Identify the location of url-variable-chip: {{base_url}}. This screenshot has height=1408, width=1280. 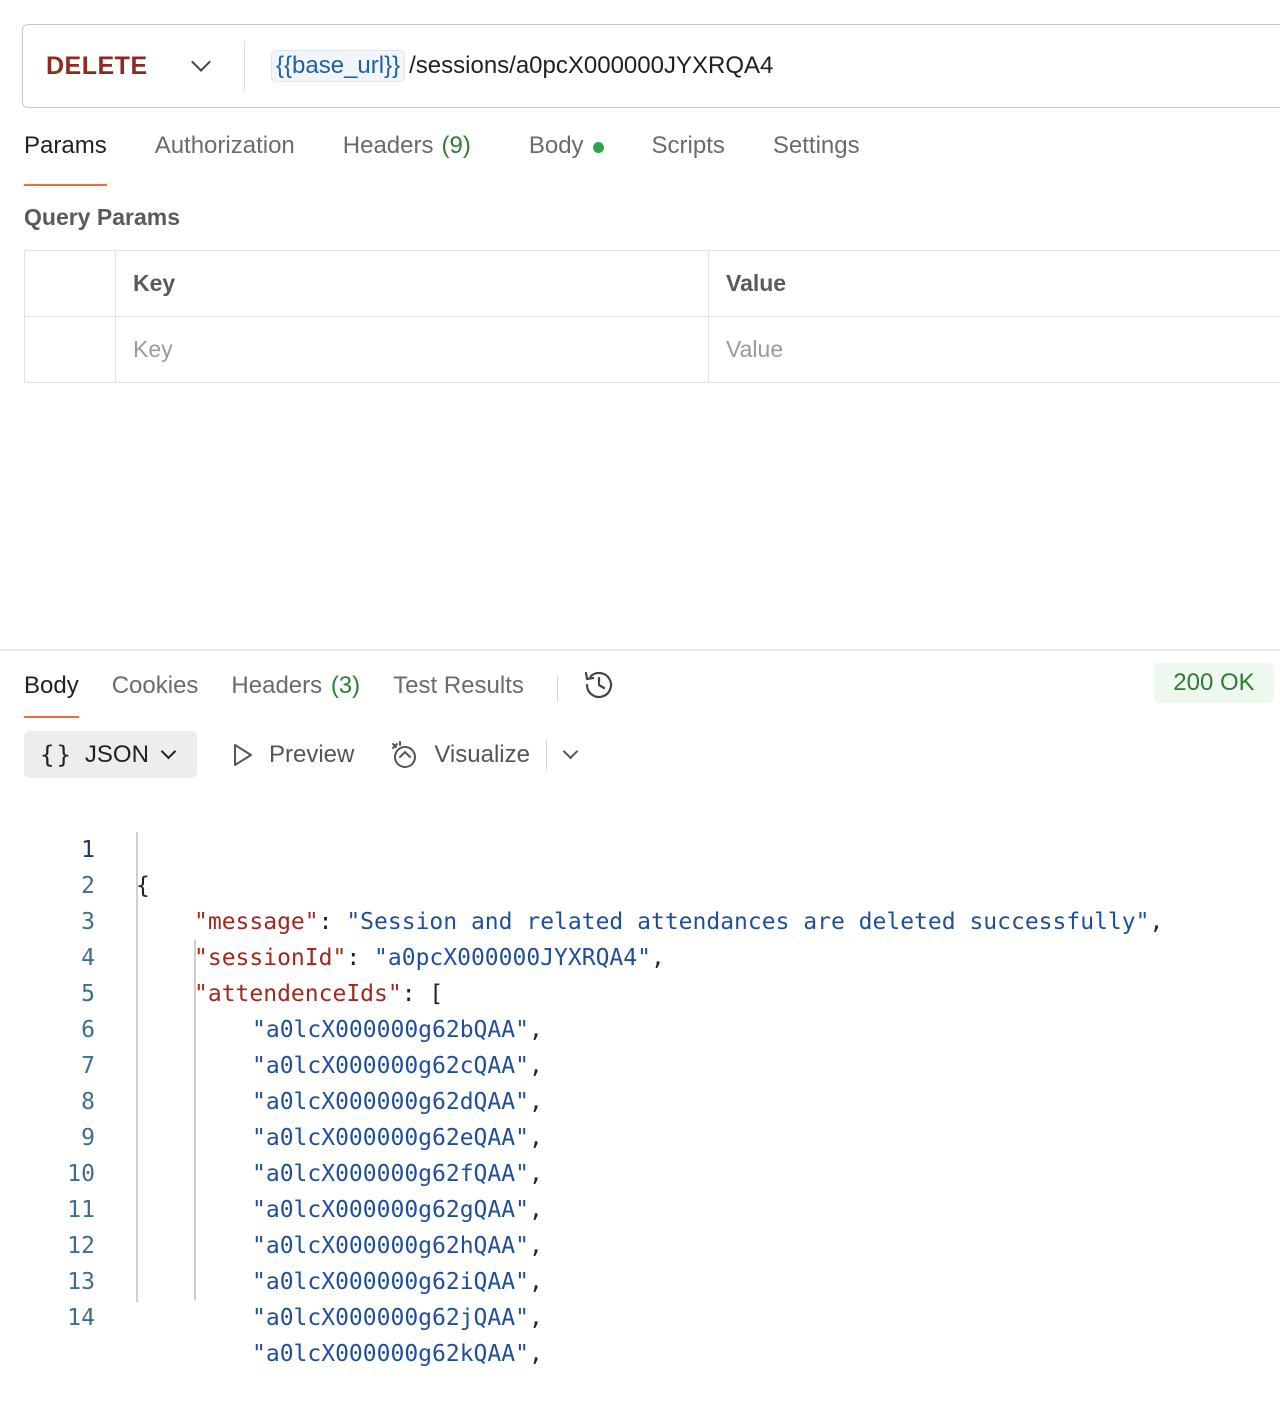
(338, 66).